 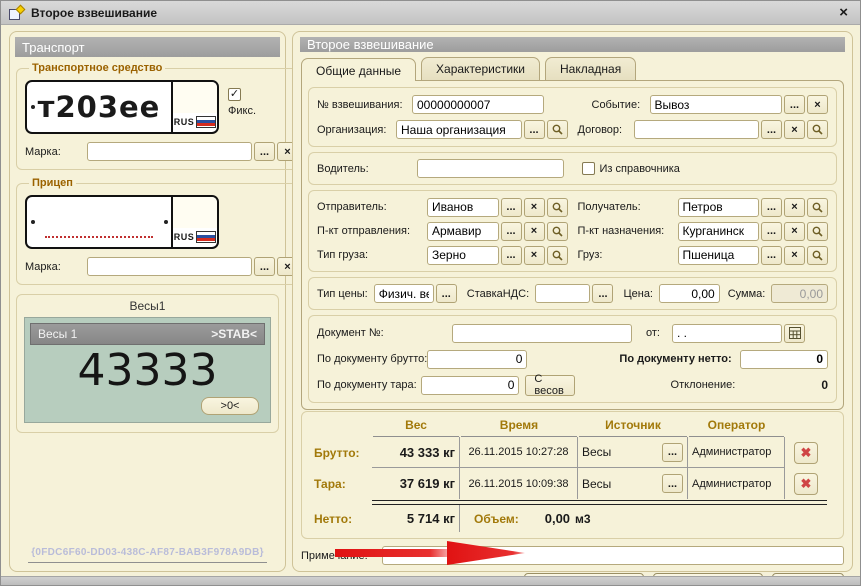 What do you see at coordinates (696, 129) in the screenshot?
I see `contract-input` at bounding box center [696, 129].